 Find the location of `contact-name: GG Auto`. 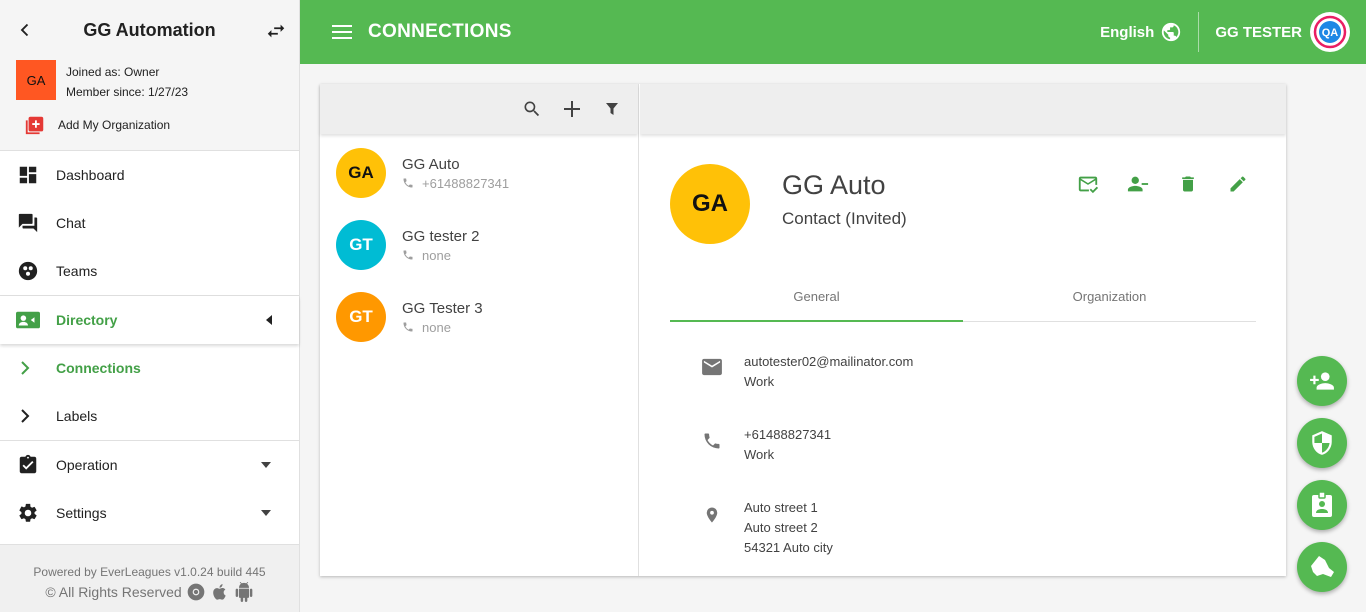

contact-name: GG Auto is located at coordinates (431, 164).